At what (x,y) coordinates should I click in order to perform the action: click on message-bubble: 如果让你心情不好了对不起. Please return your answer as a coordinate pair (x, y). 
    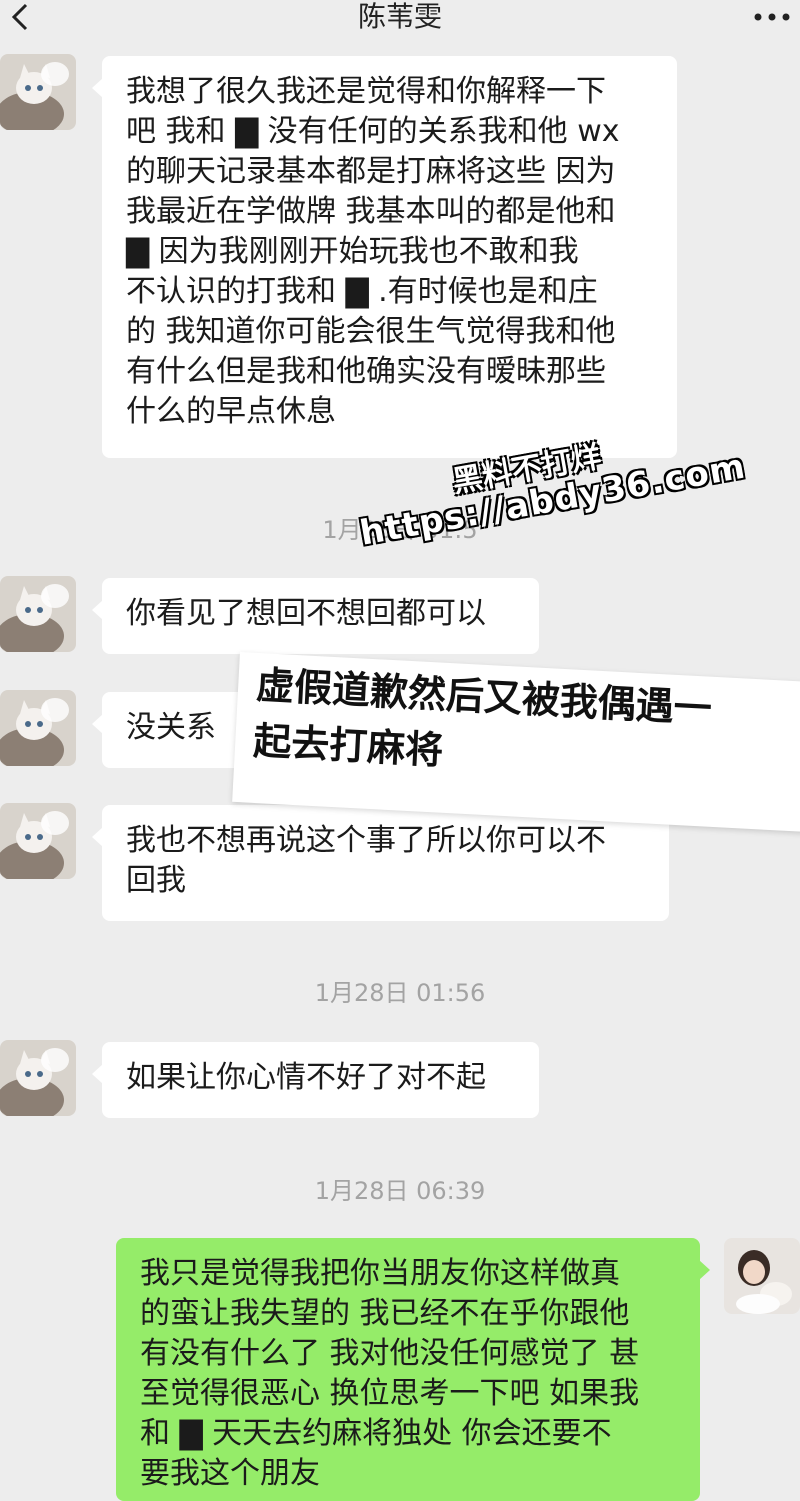
    Looking at the image, I should click on (315, 1080).